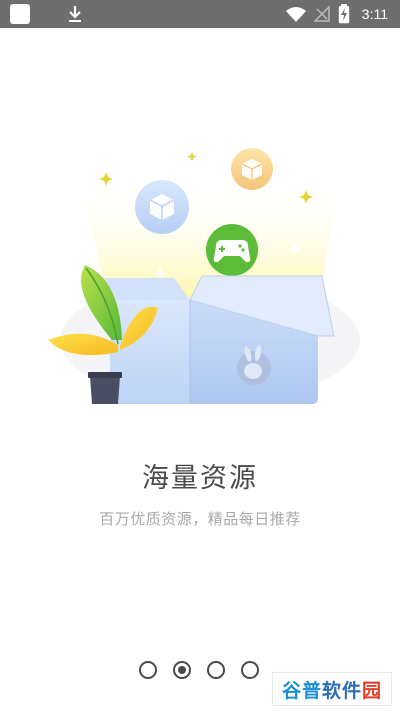 This screenshot has height=712, width=400. Describe the element at coordinates (200, 14) in the screenshot. I see `status-bar: 3:11` at that location.